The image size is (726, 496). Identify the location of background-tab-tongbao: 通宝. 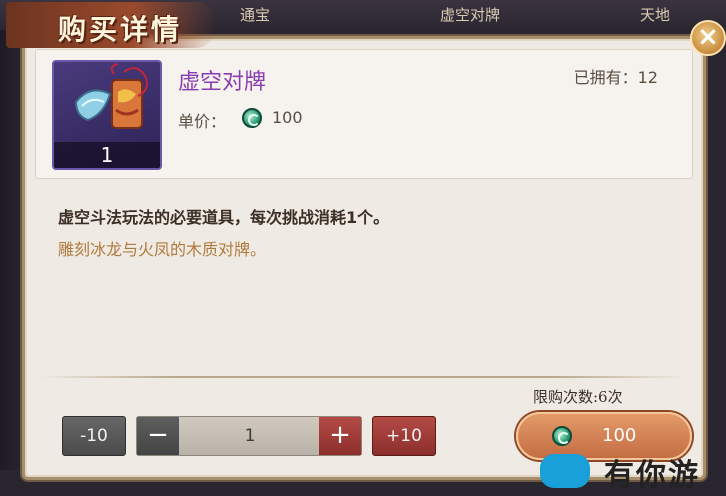
(255, 15).